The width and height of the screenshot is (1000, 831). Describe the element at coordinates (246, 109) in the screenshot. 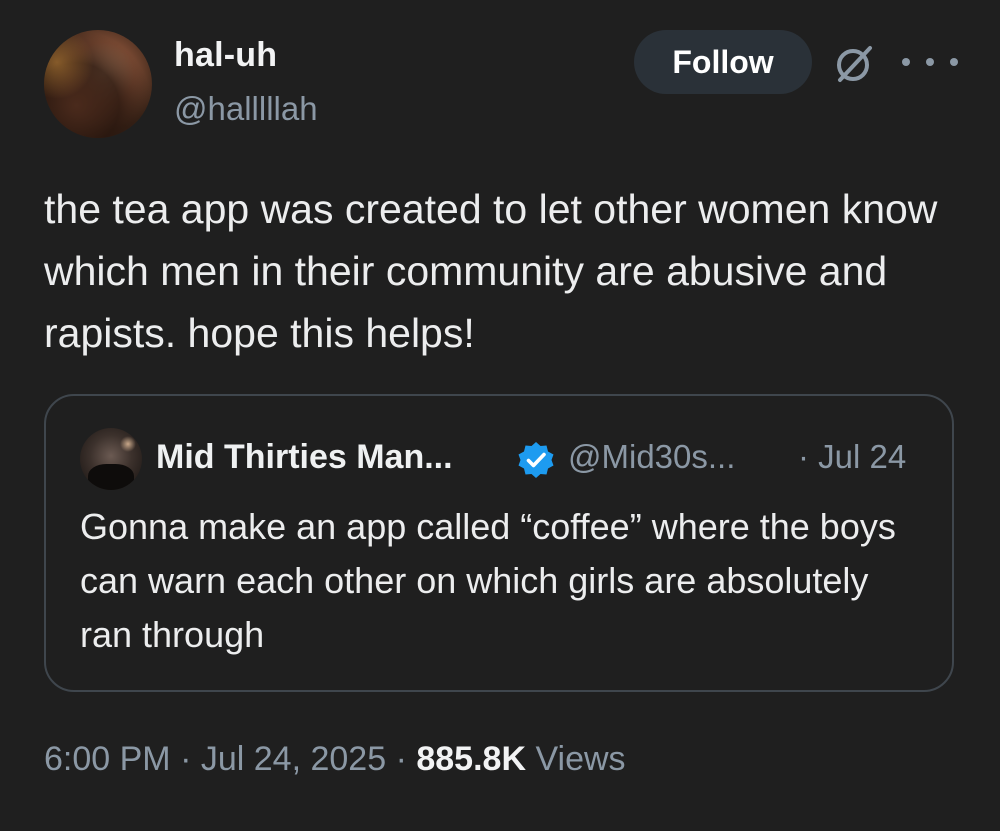

I see `author-handle: @halllllah` at that location.